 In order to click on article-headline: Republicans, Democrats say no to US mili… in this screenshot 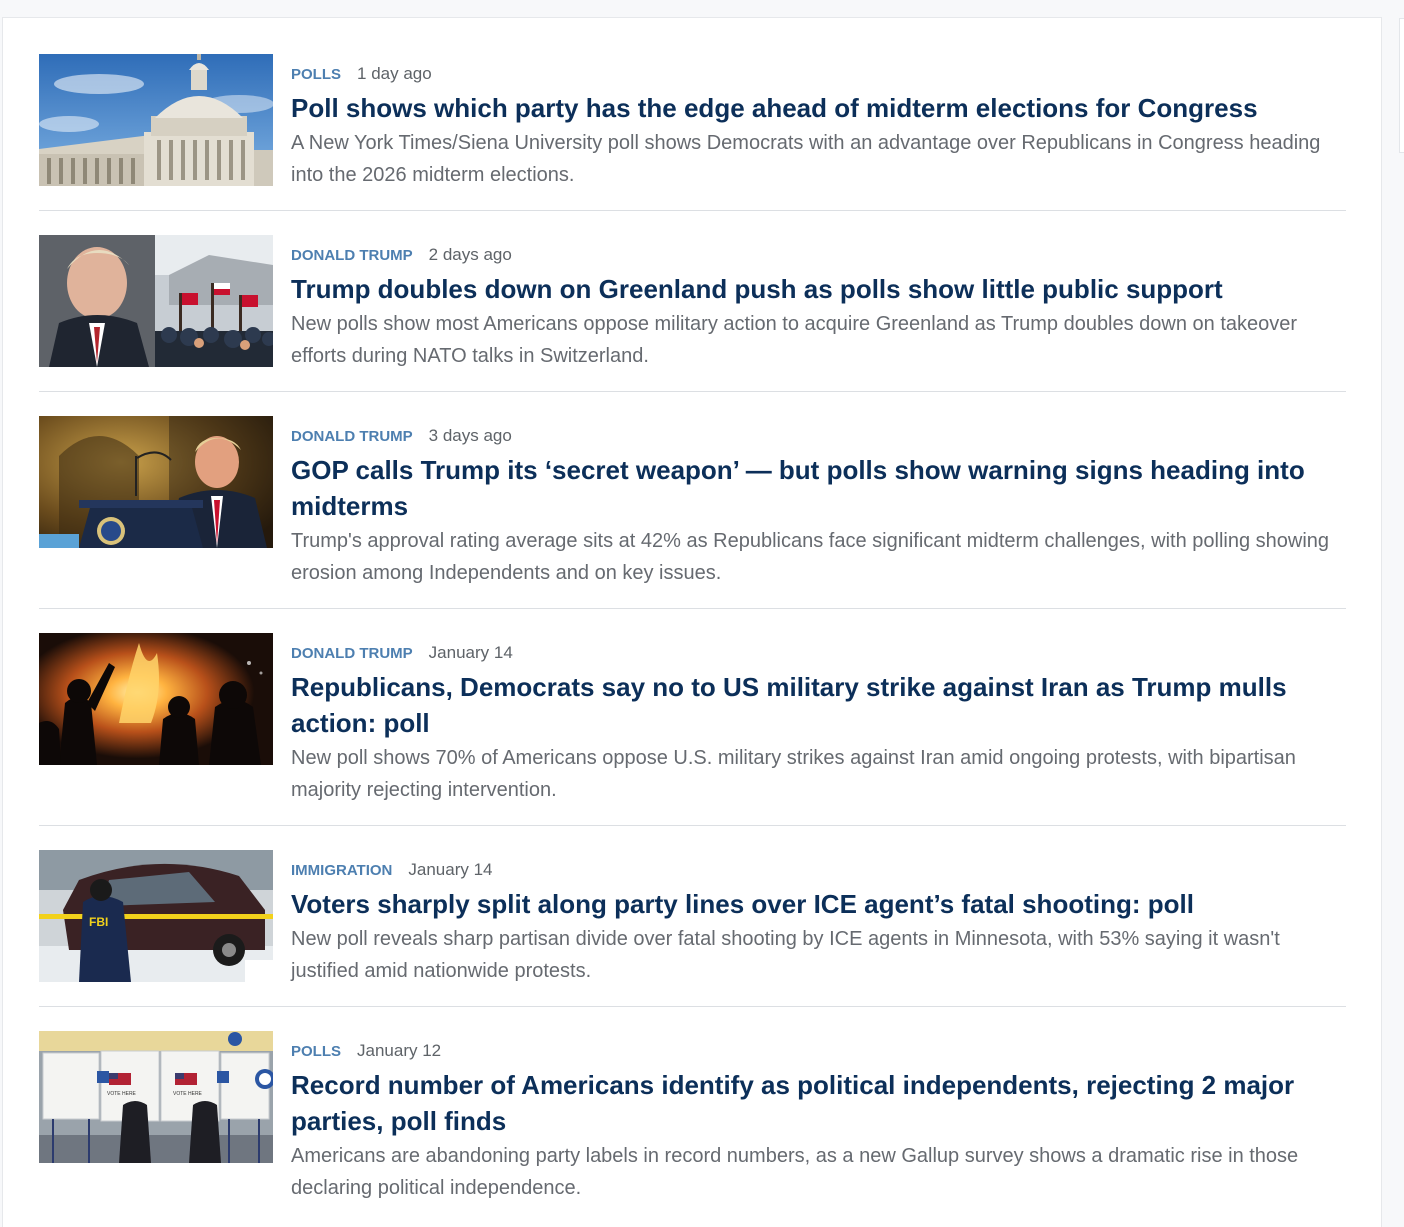, I will do `click(818, 705)`.